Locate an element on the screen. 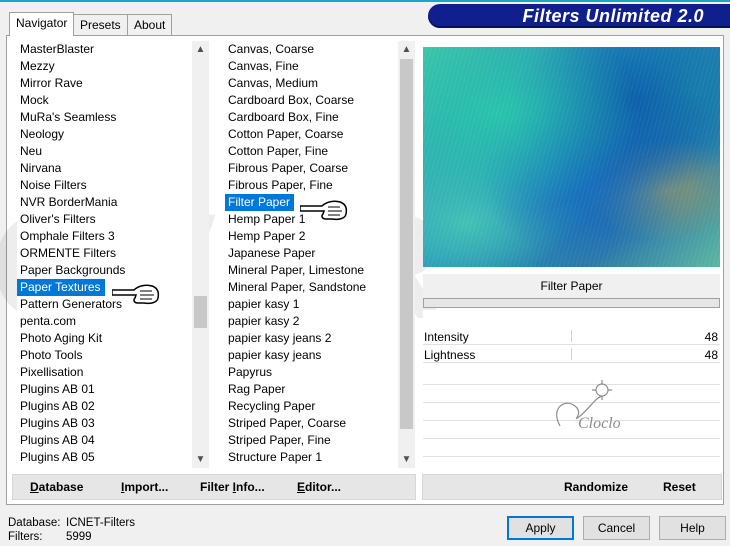 The width and height of the screenshot is (730, 546). filter-item: papier kasy jeans is located at coordinates (311, 355).